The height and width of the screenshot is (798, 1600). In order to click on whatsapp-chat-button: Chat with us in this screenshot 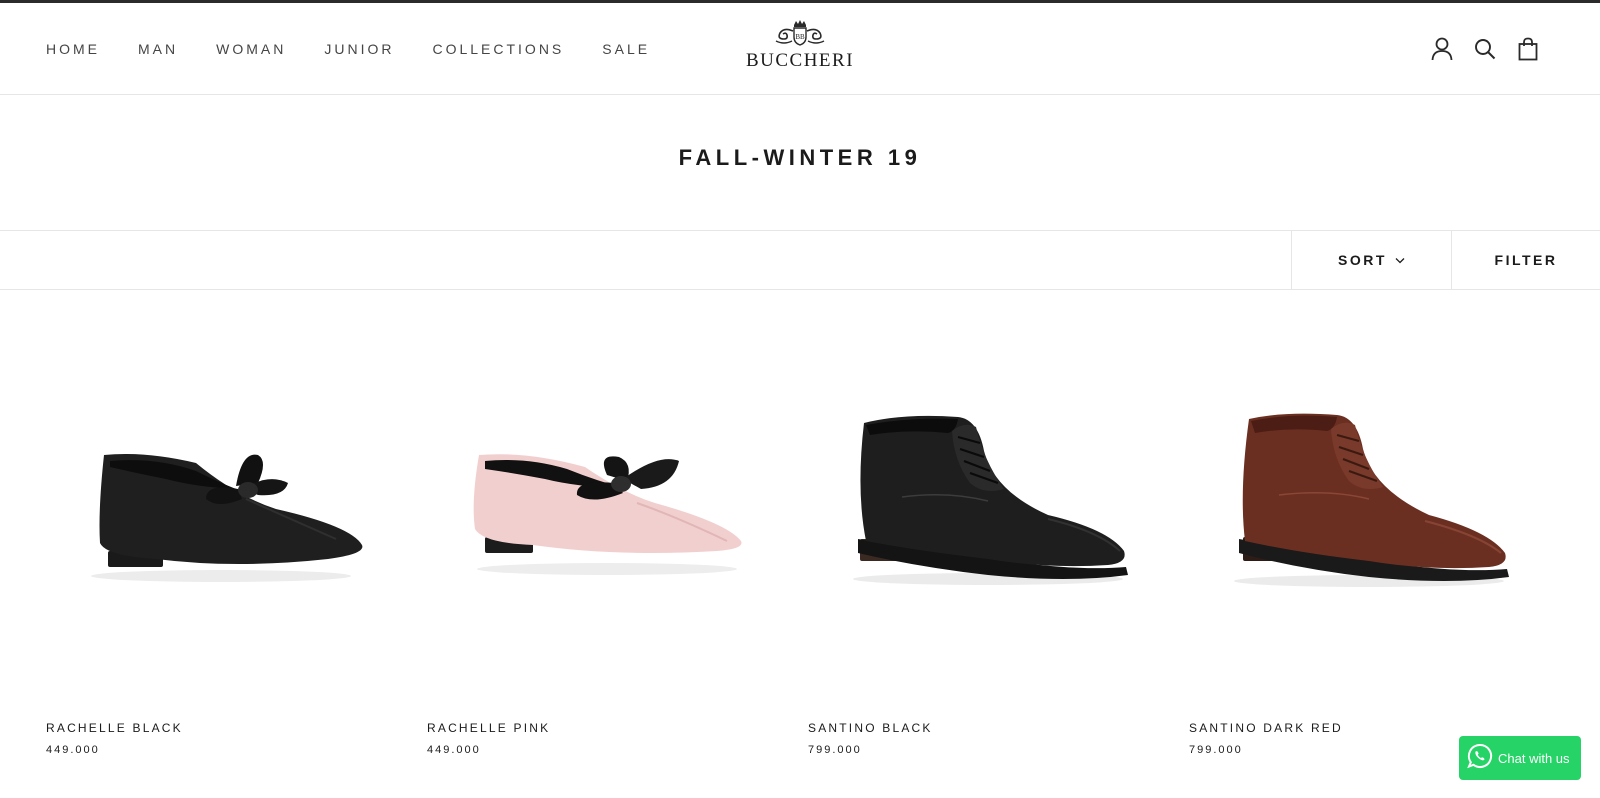, I will do `click(1520, 758)`.